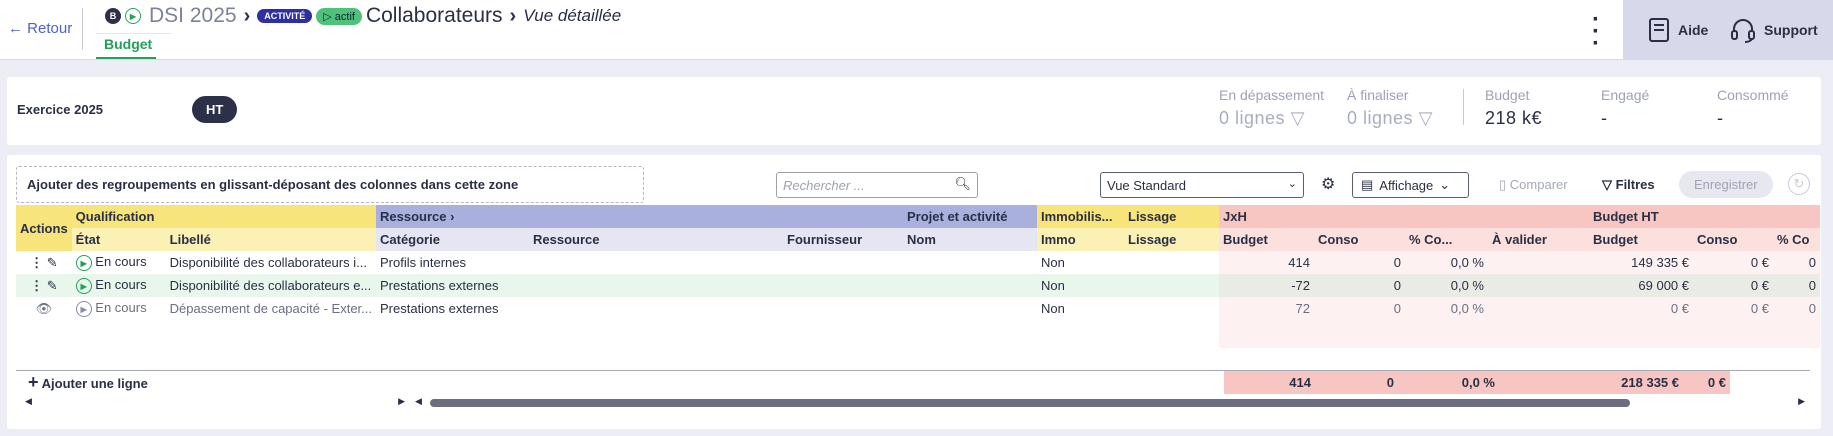 The width and height of the screenshot is (1833, 436). Describe the element at coordinates (1625, 107) in the screenshot. I see `stat-engage: Engagé -` at that location.